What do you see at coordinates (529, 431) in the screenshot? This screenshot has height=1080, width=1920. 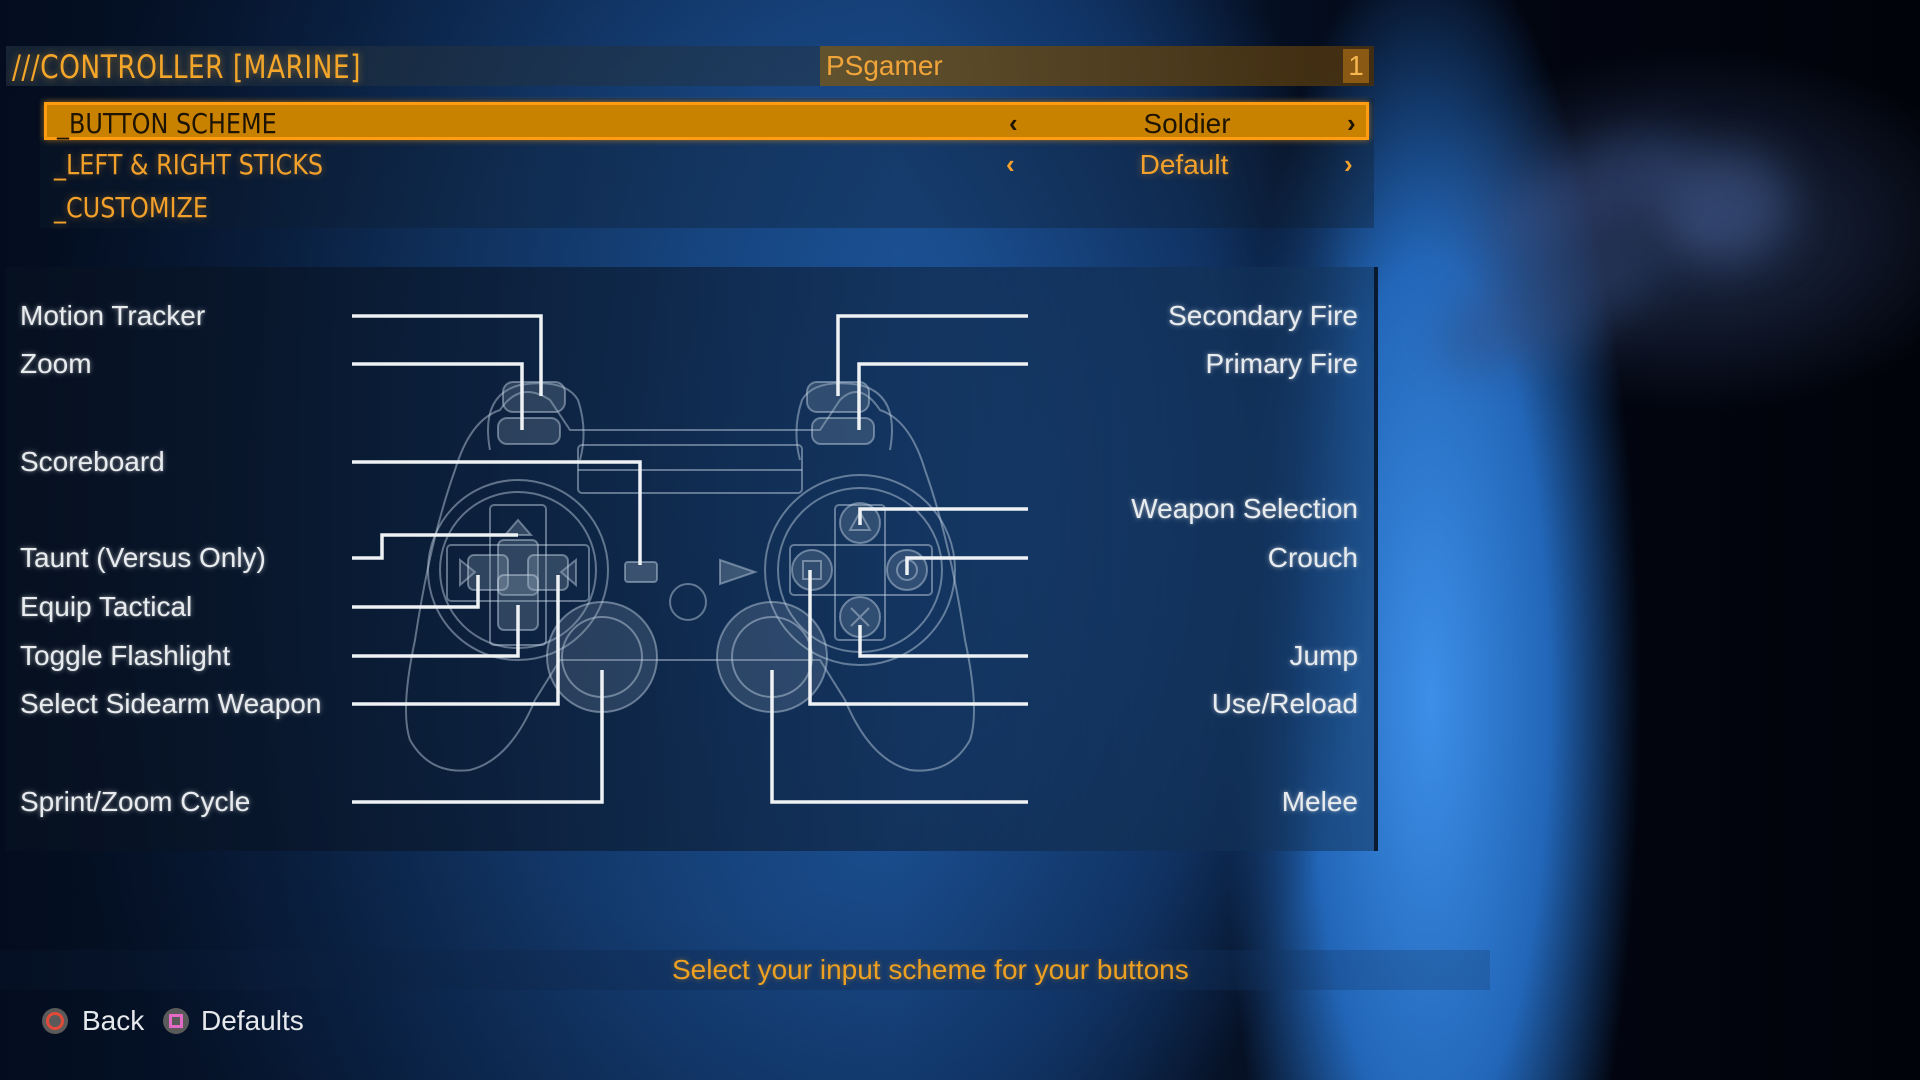 I see `l1-button` at bounding box center [529, 431].